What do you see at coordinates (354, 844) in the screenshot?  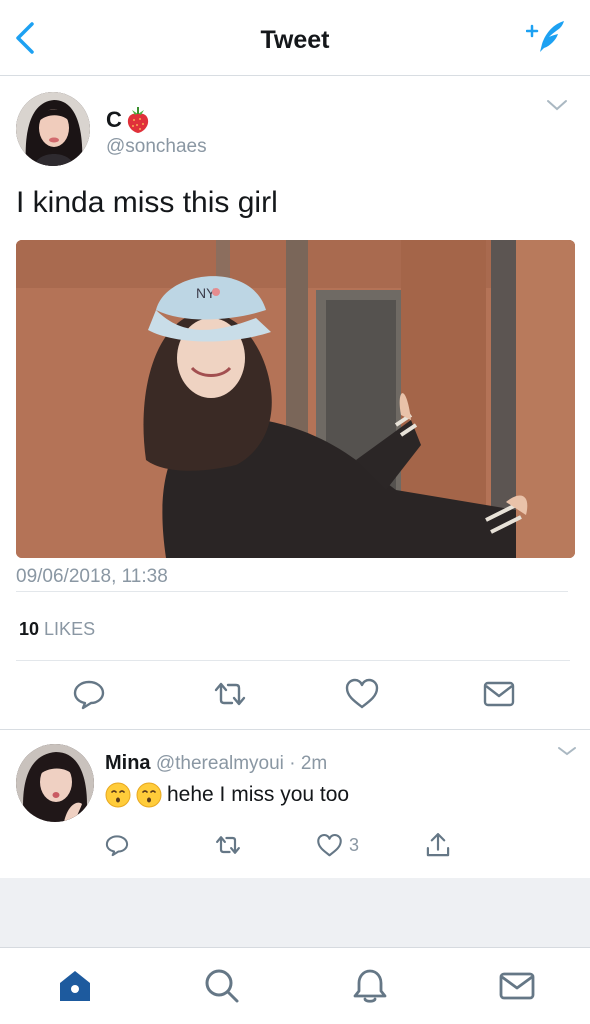 I see `reply-like-count: 3` at bounding box center [354, 844].